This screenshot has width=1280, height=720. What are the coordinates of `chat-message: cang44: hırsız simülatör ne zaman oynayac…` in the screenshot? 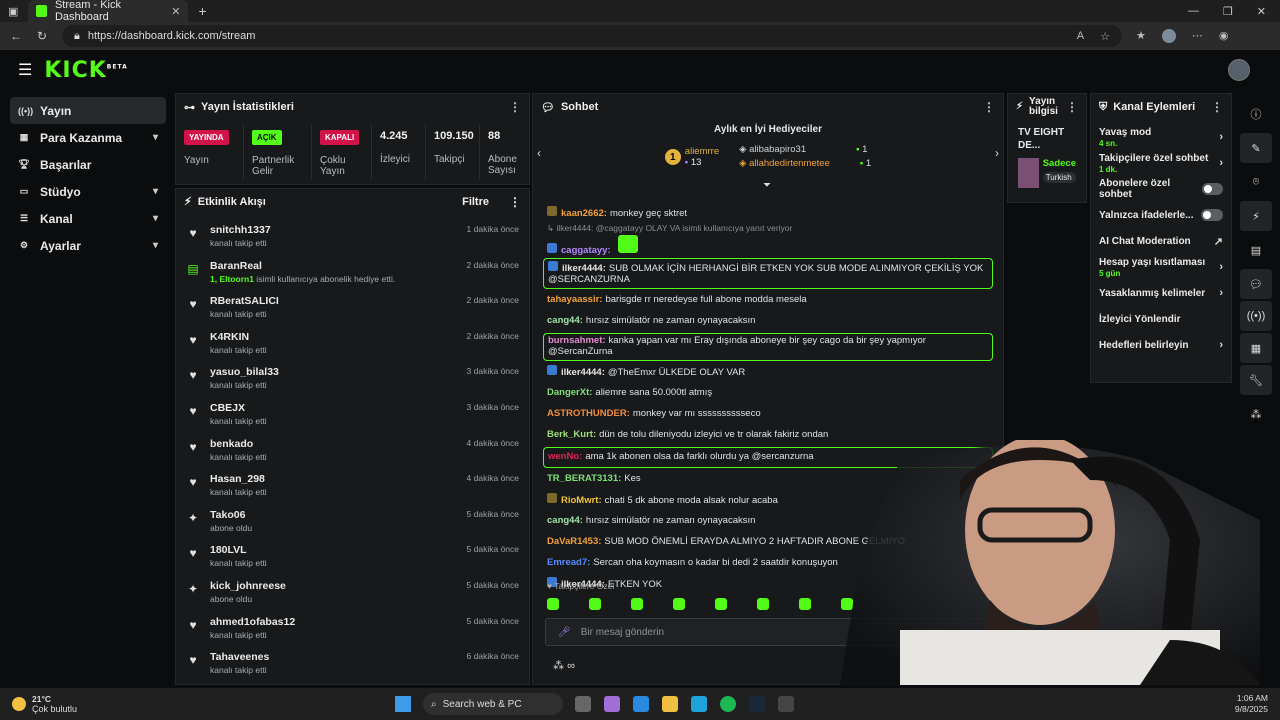 It's located at (768, 321).